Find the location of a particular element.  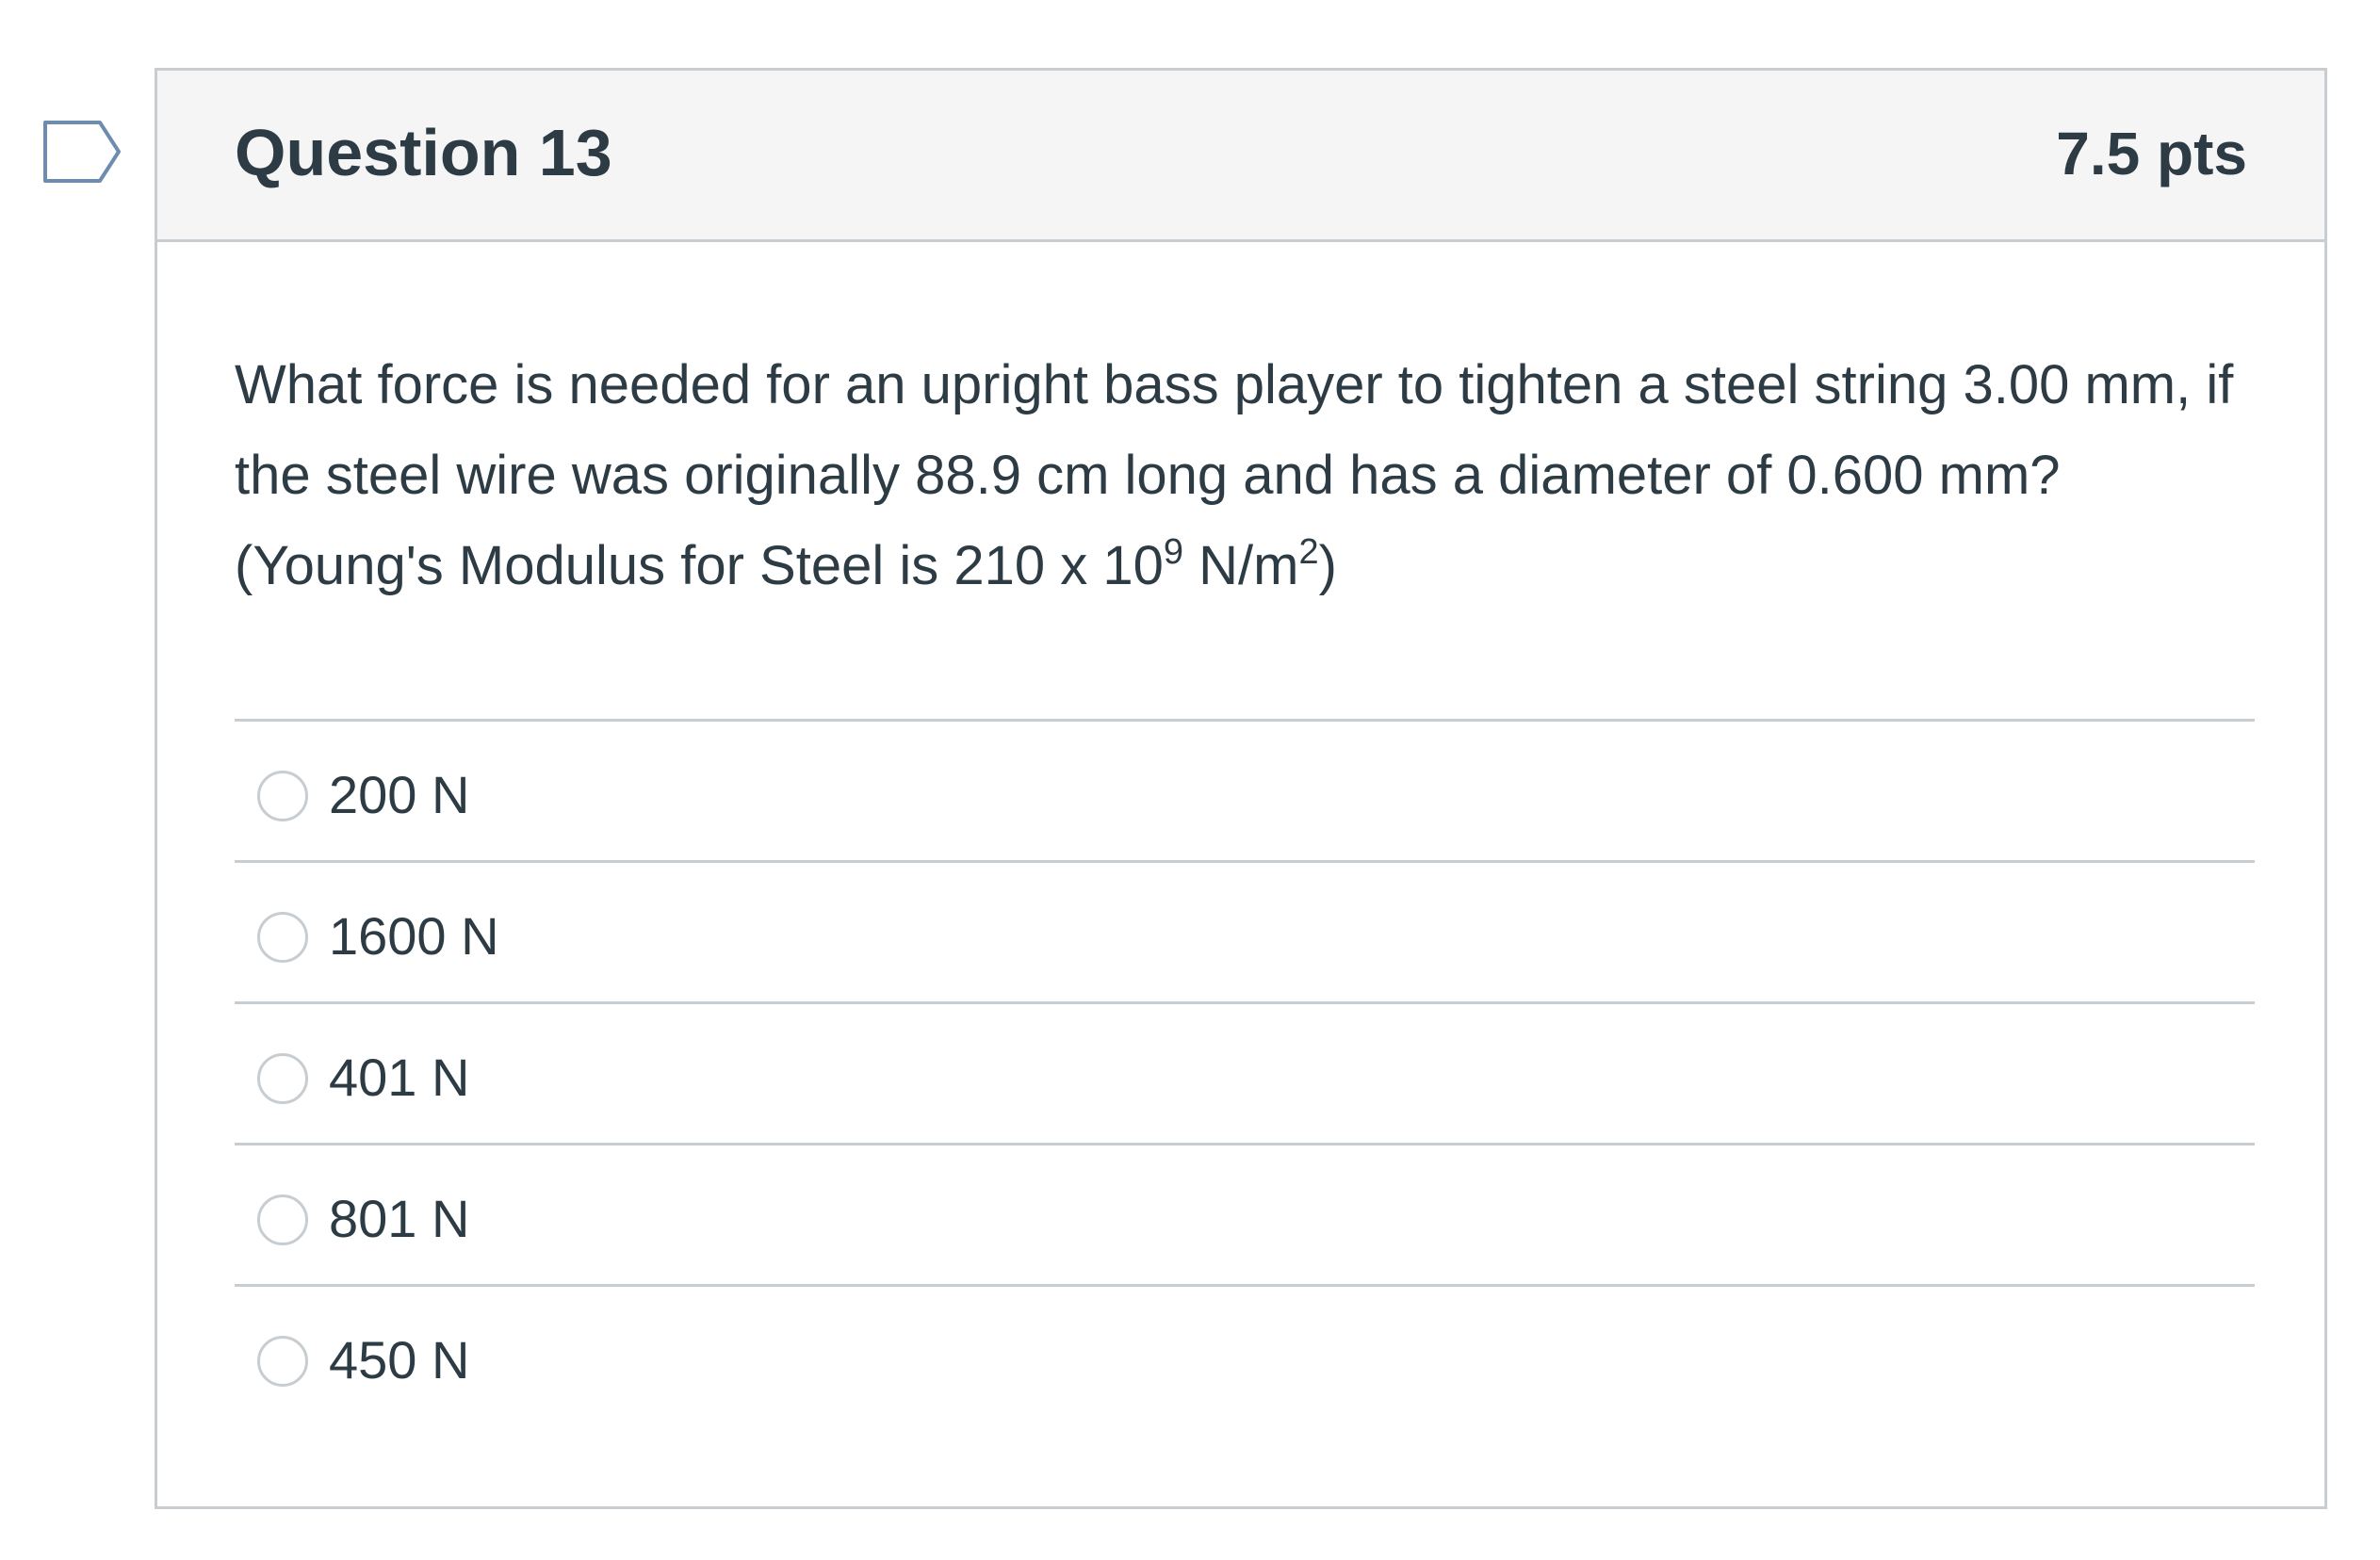

answer-label: 801 N is located at coordinates (399, 1219).